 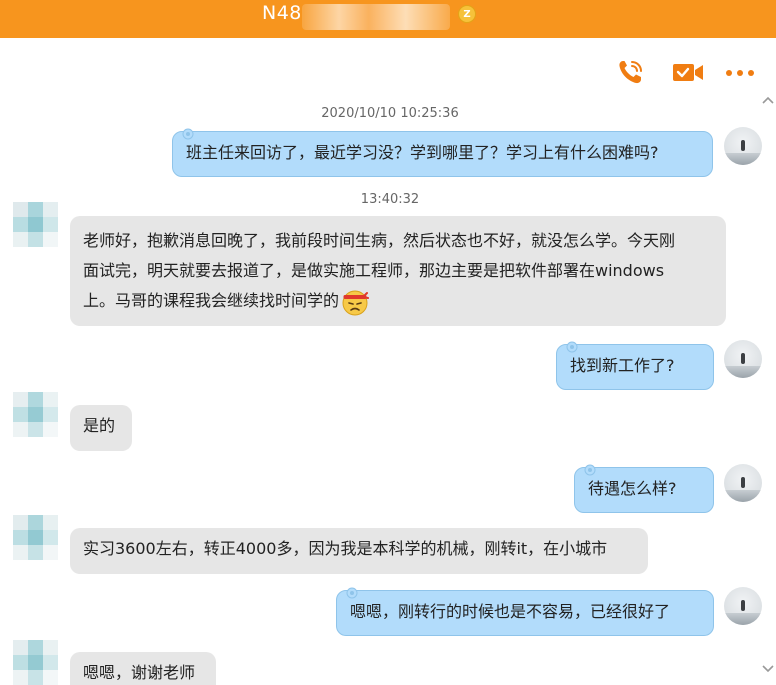 I want to click on message-text: 是的, so click(x=99, y=425).